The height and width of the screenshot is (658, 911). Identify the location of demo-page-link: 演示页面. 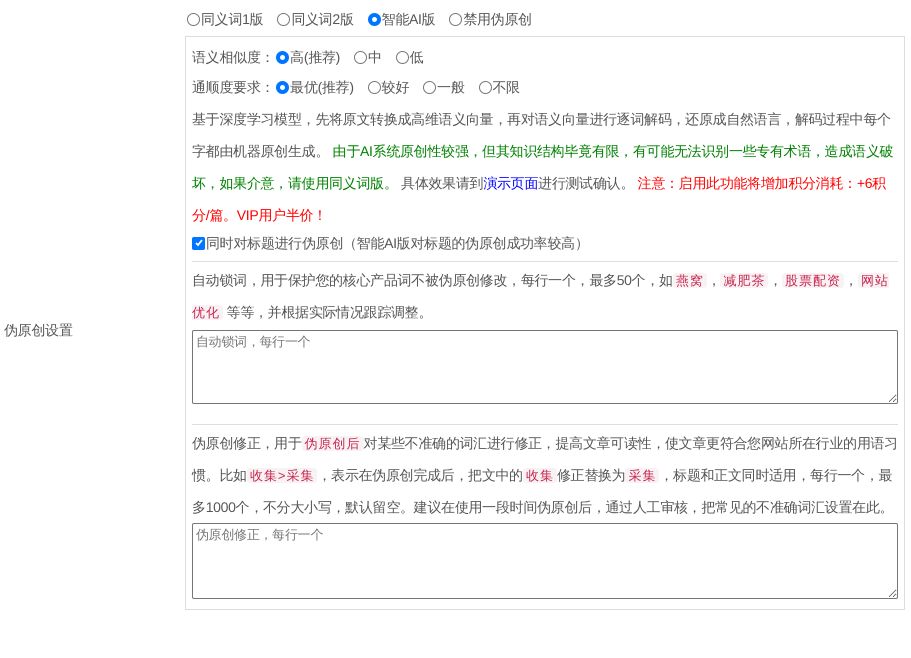
(510, 183).